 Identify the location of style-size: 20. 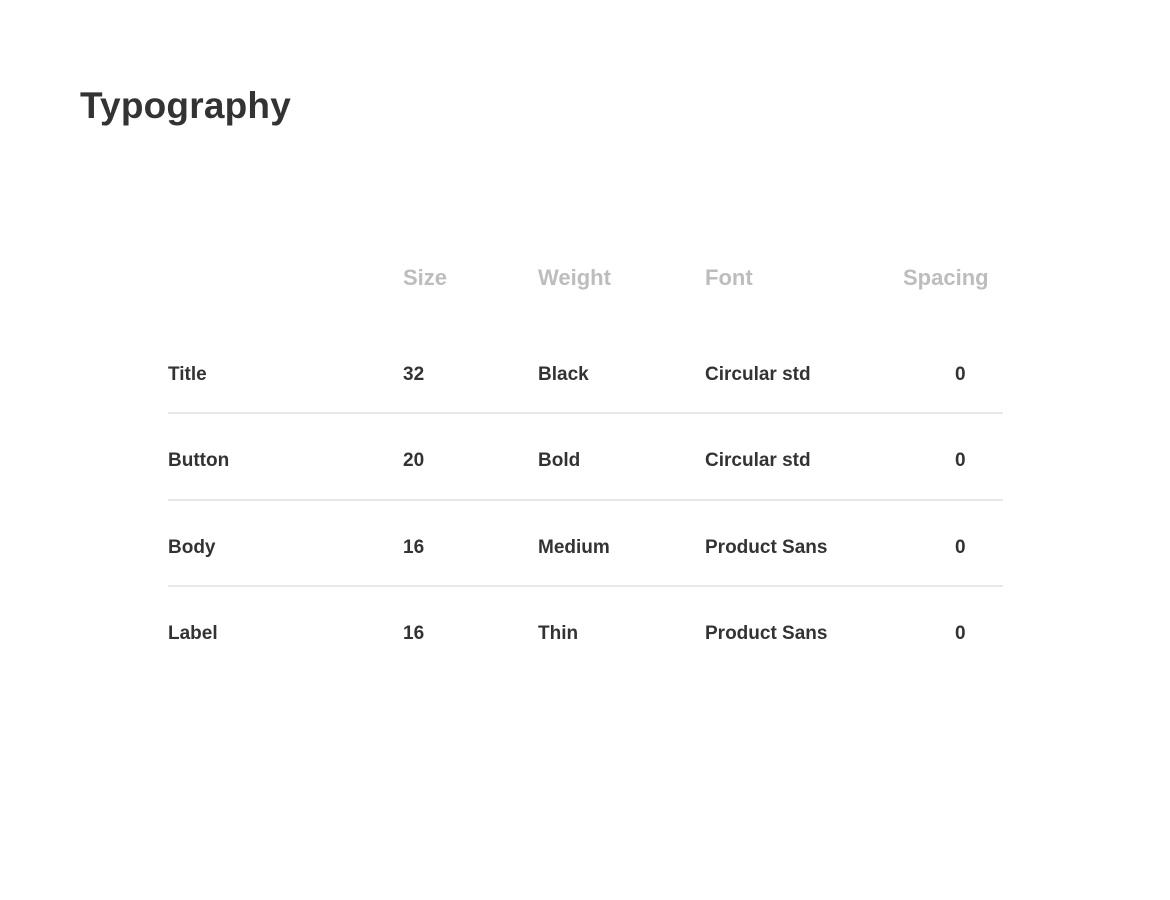
(414, 460).